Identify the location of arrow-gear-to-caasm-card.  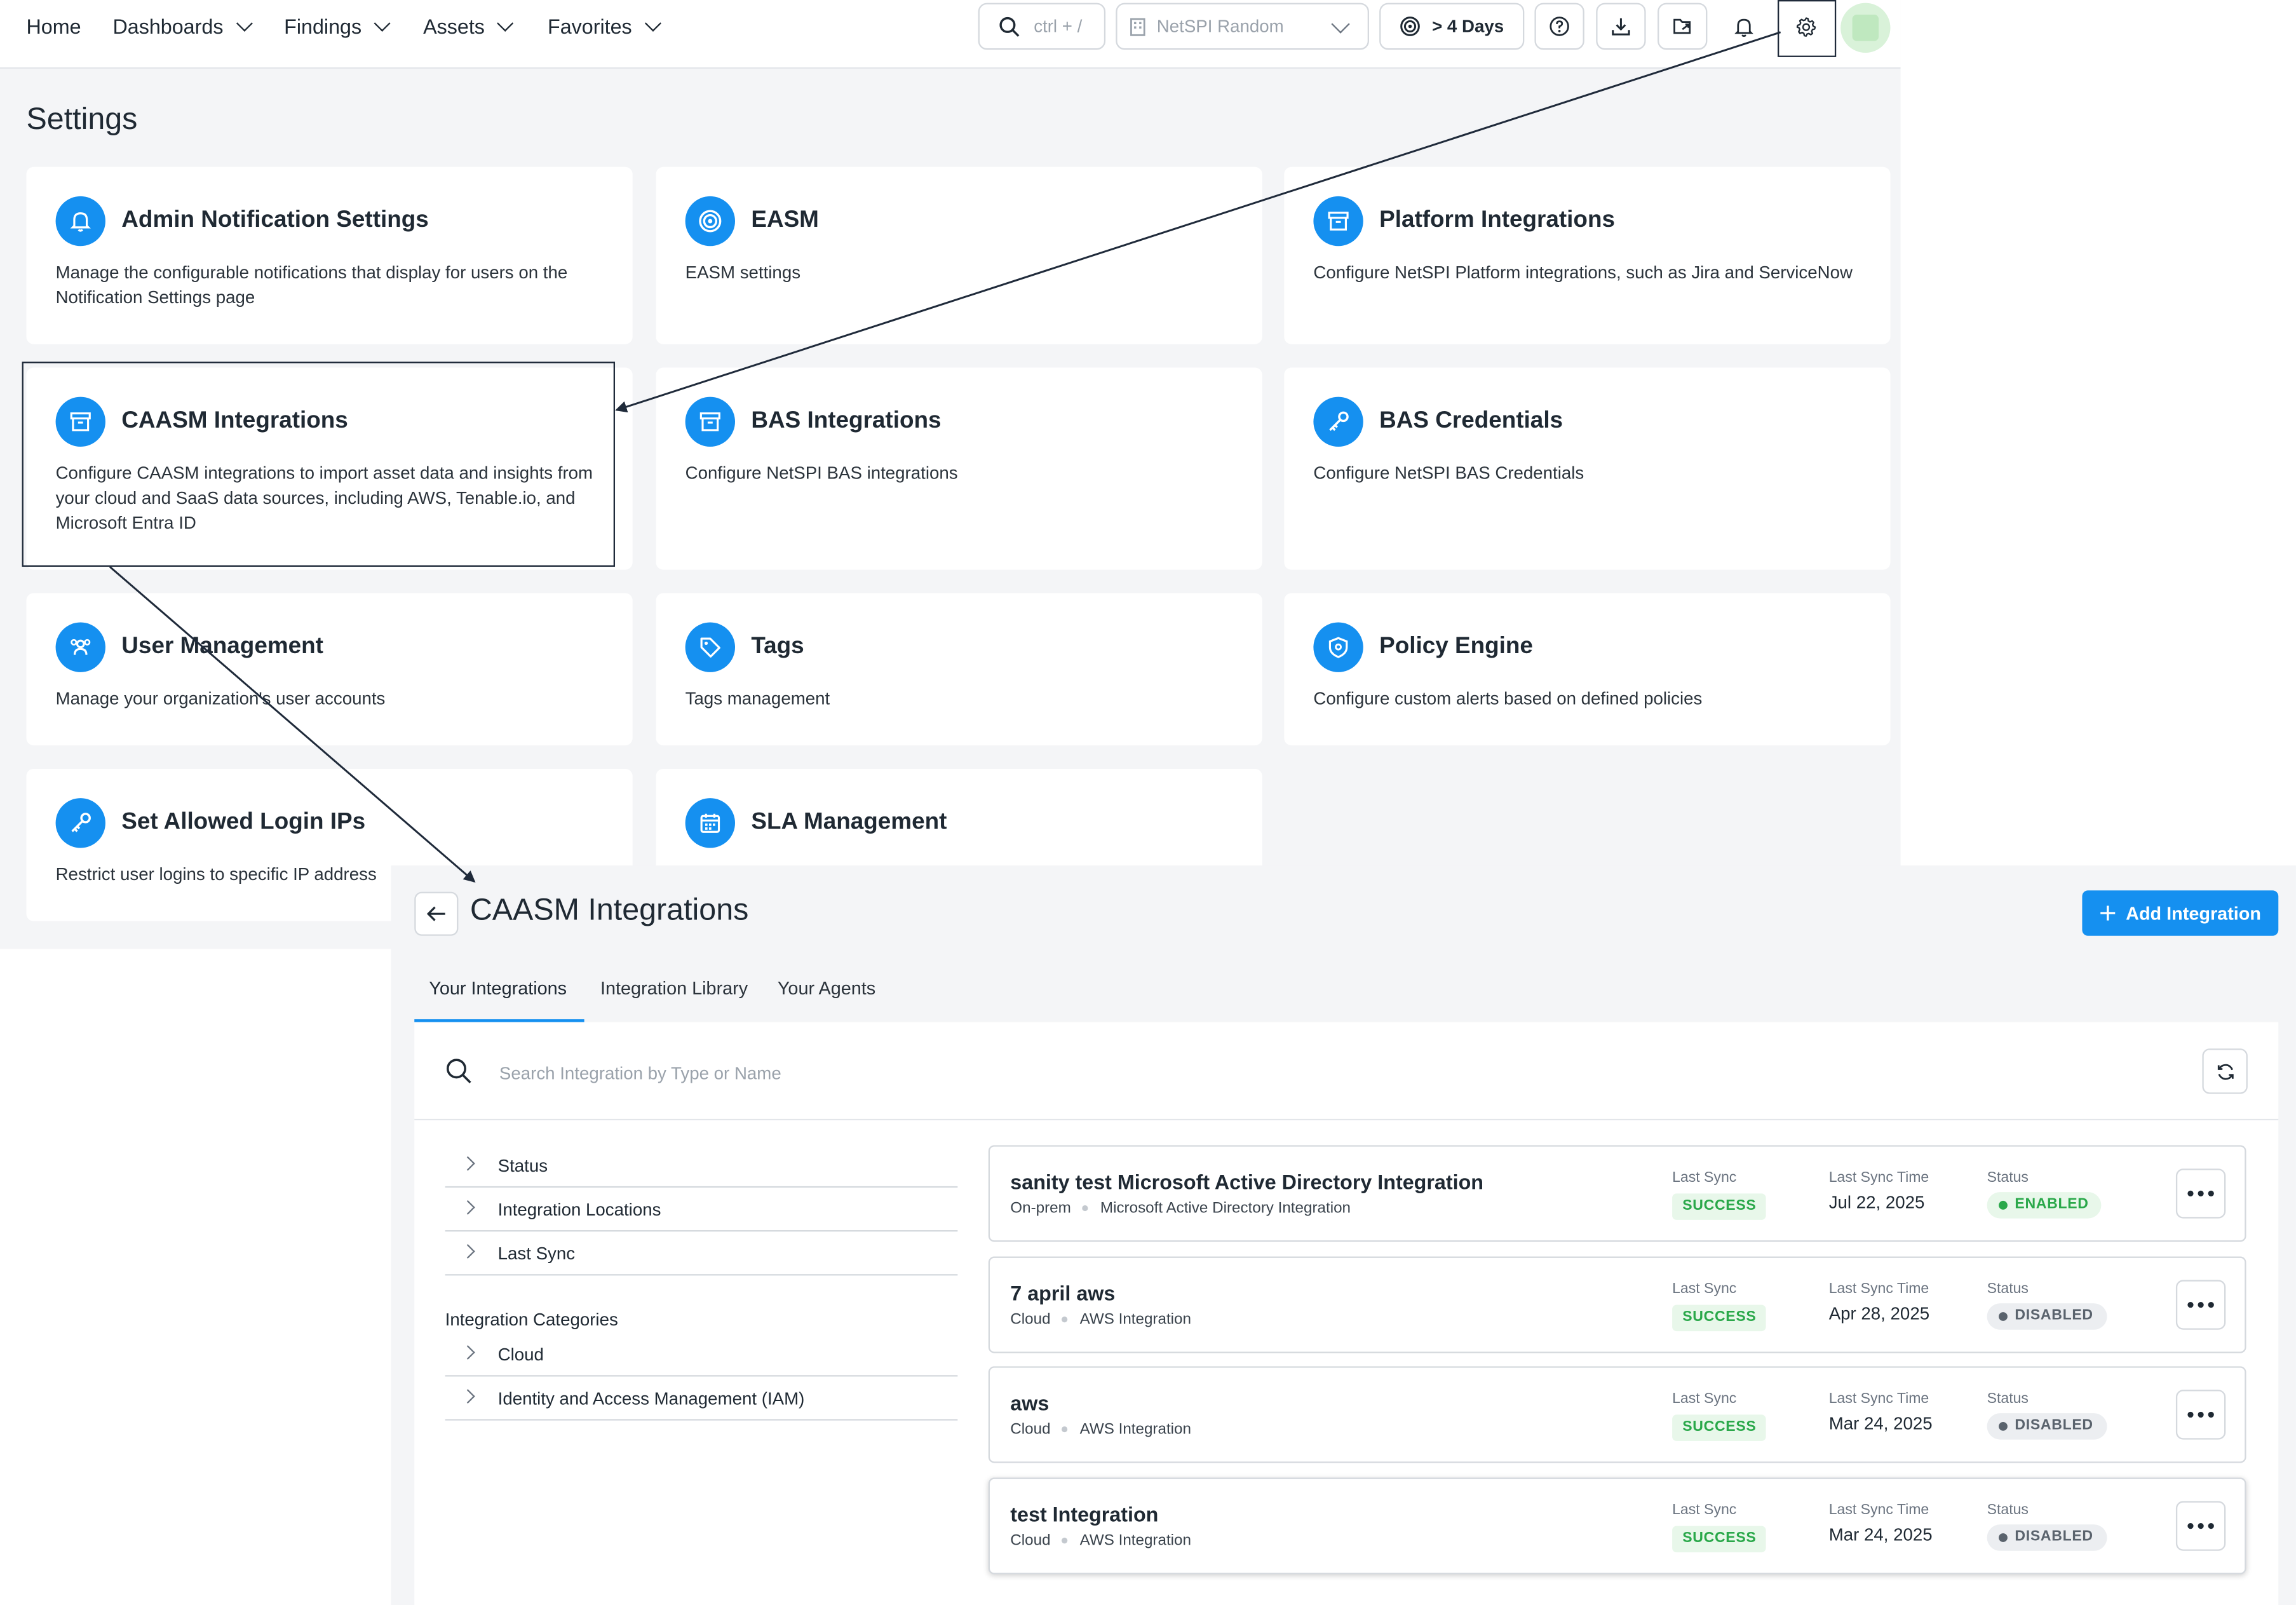
(1198, 222).